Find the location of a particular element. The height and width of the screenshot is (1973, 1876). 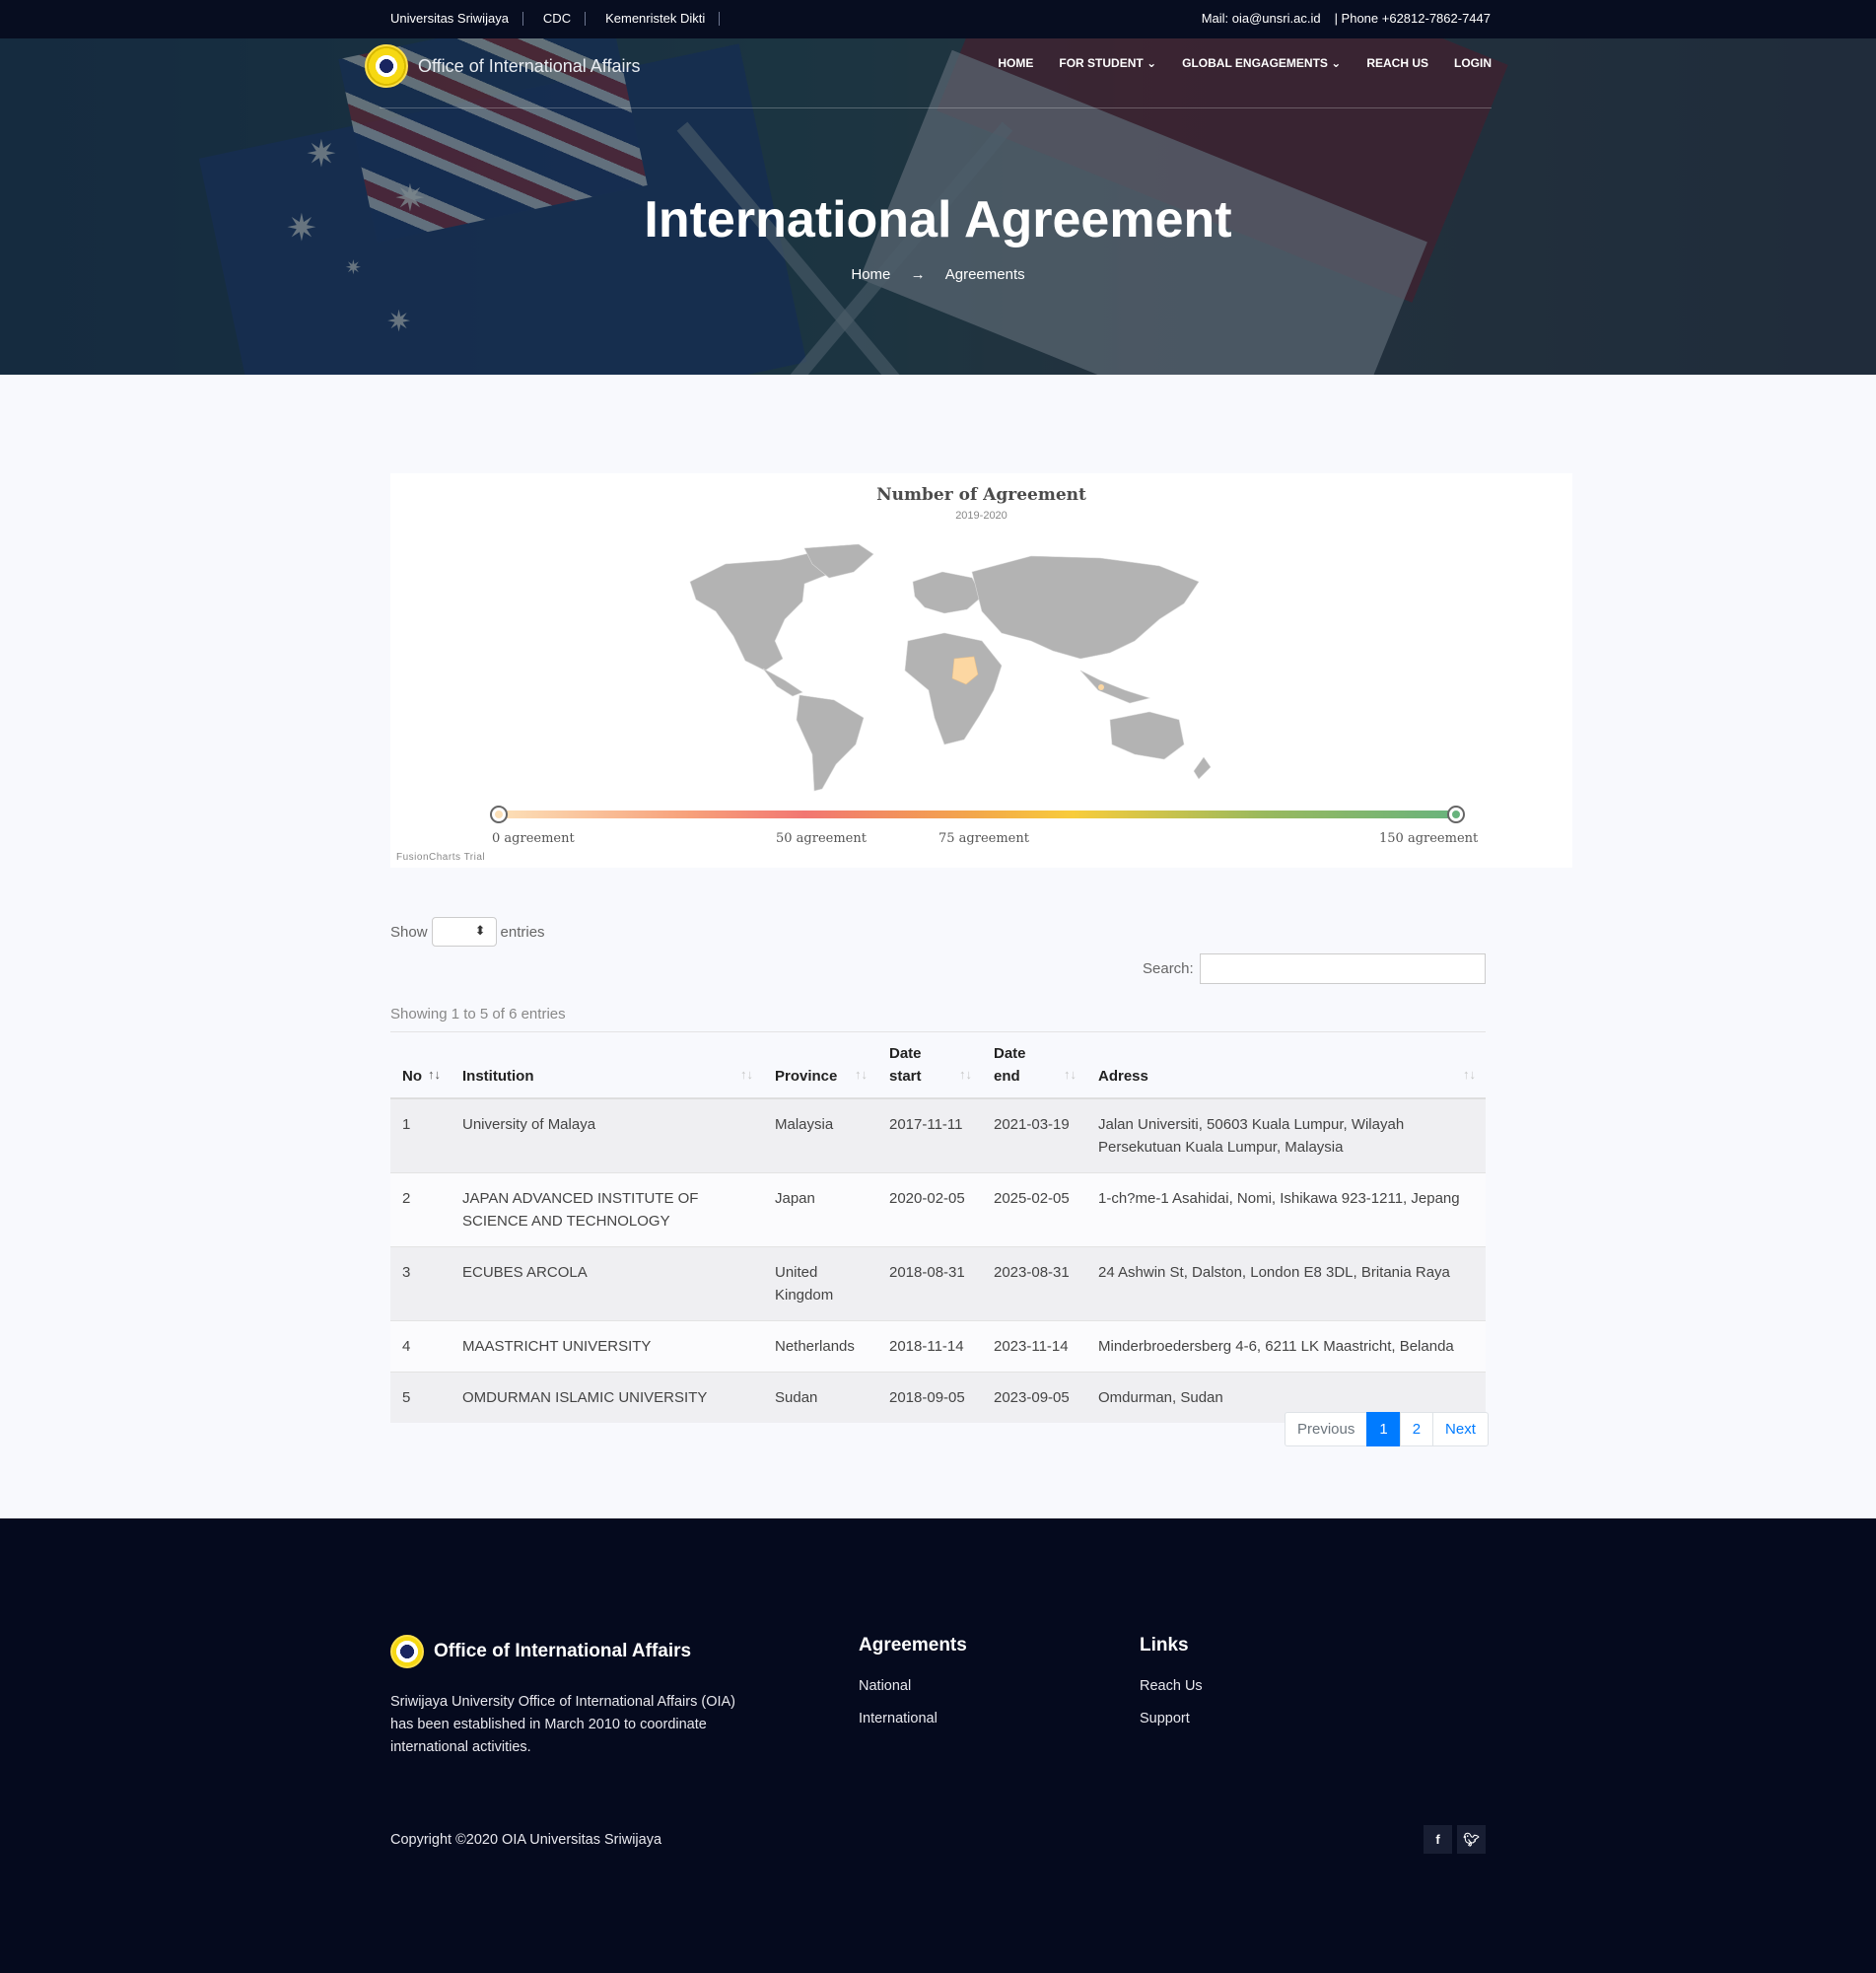

cell-date-start: 2018-09-05 is located at coordinates (929, 1398).